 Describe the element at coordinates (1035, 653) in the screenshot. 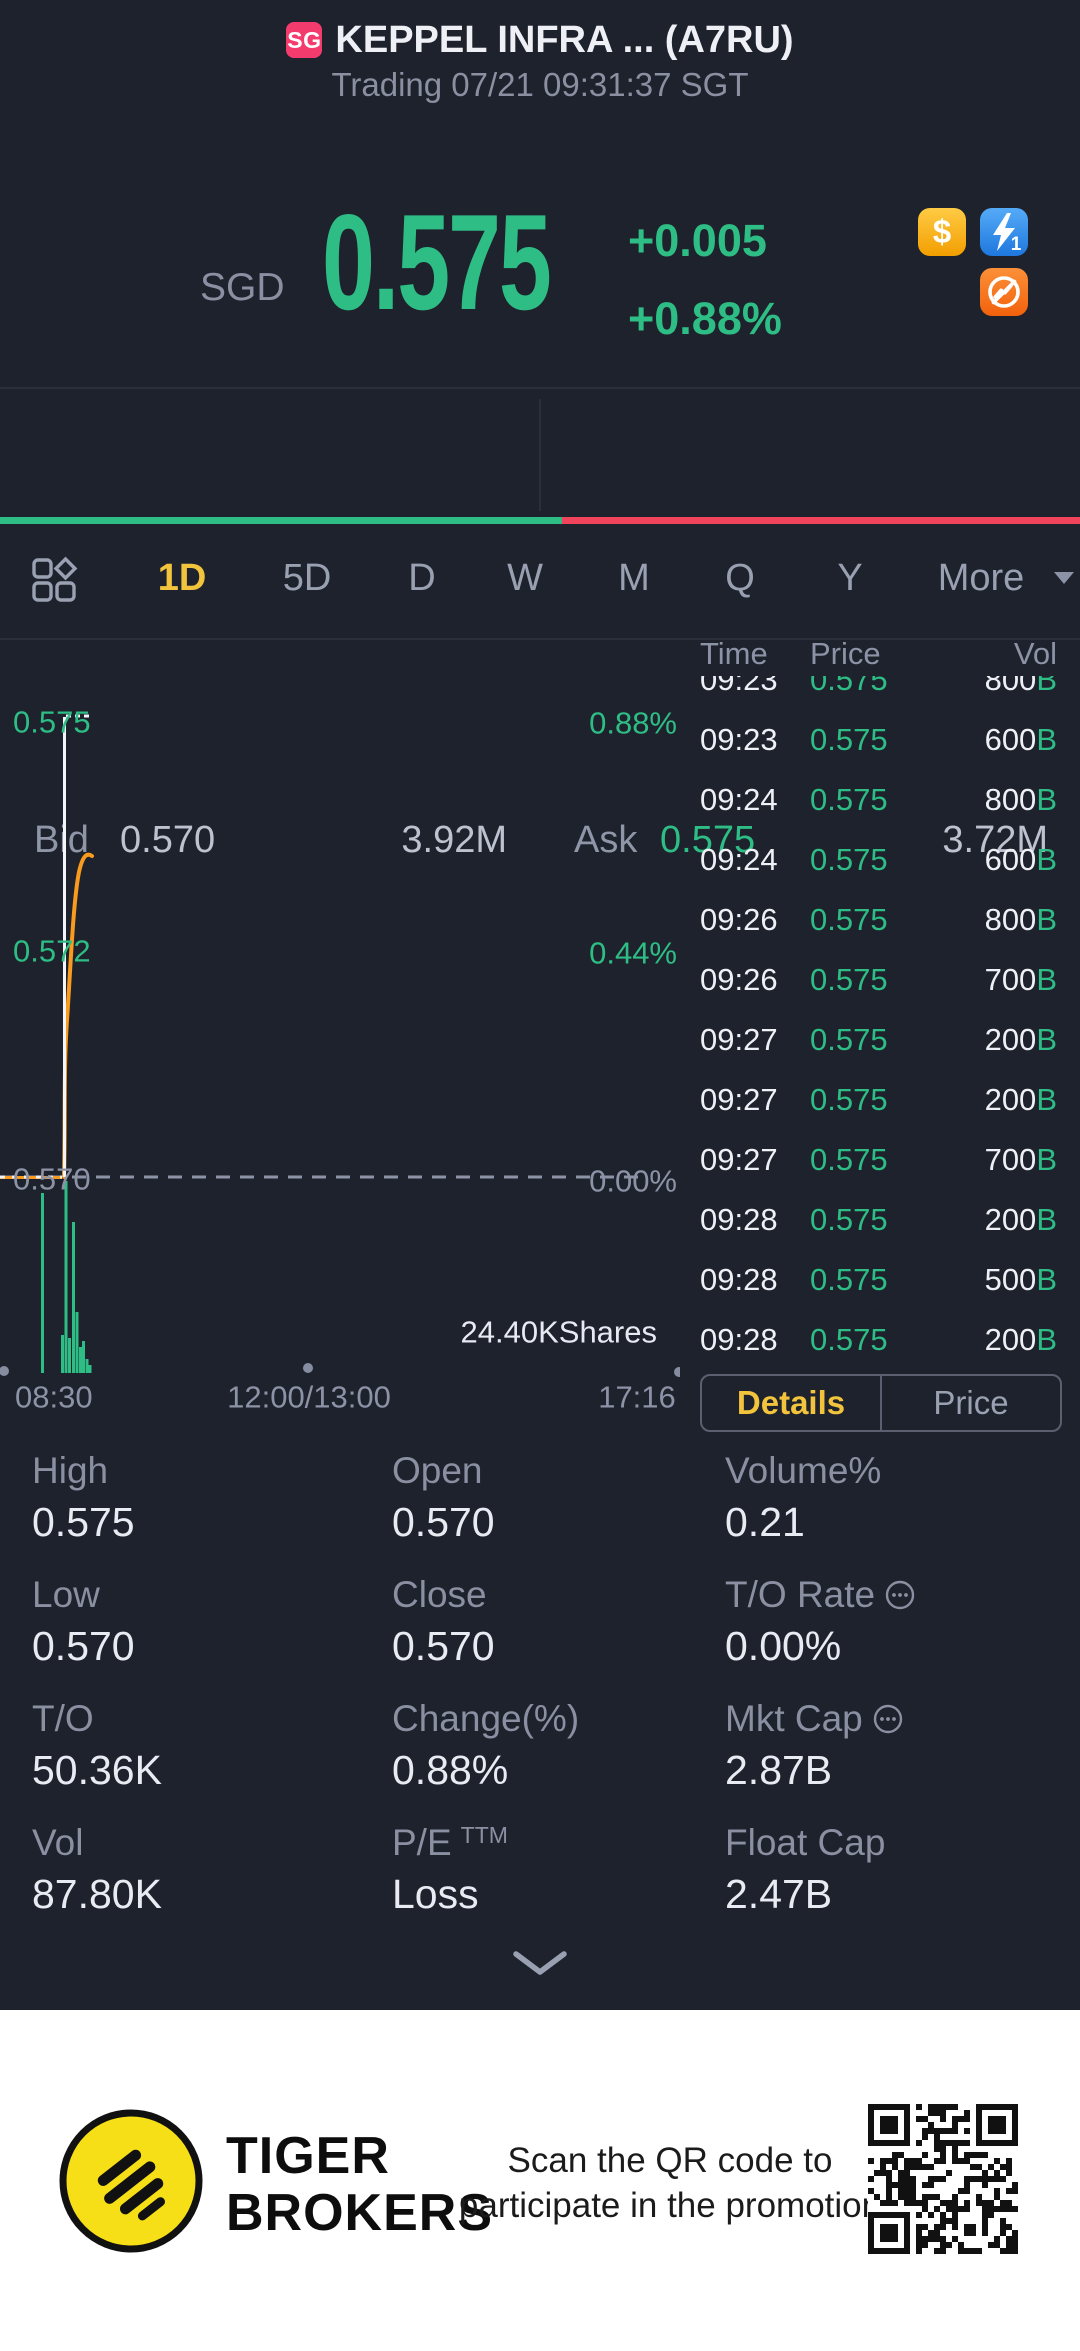

I see `trades-header-vol: Vol` at that location.